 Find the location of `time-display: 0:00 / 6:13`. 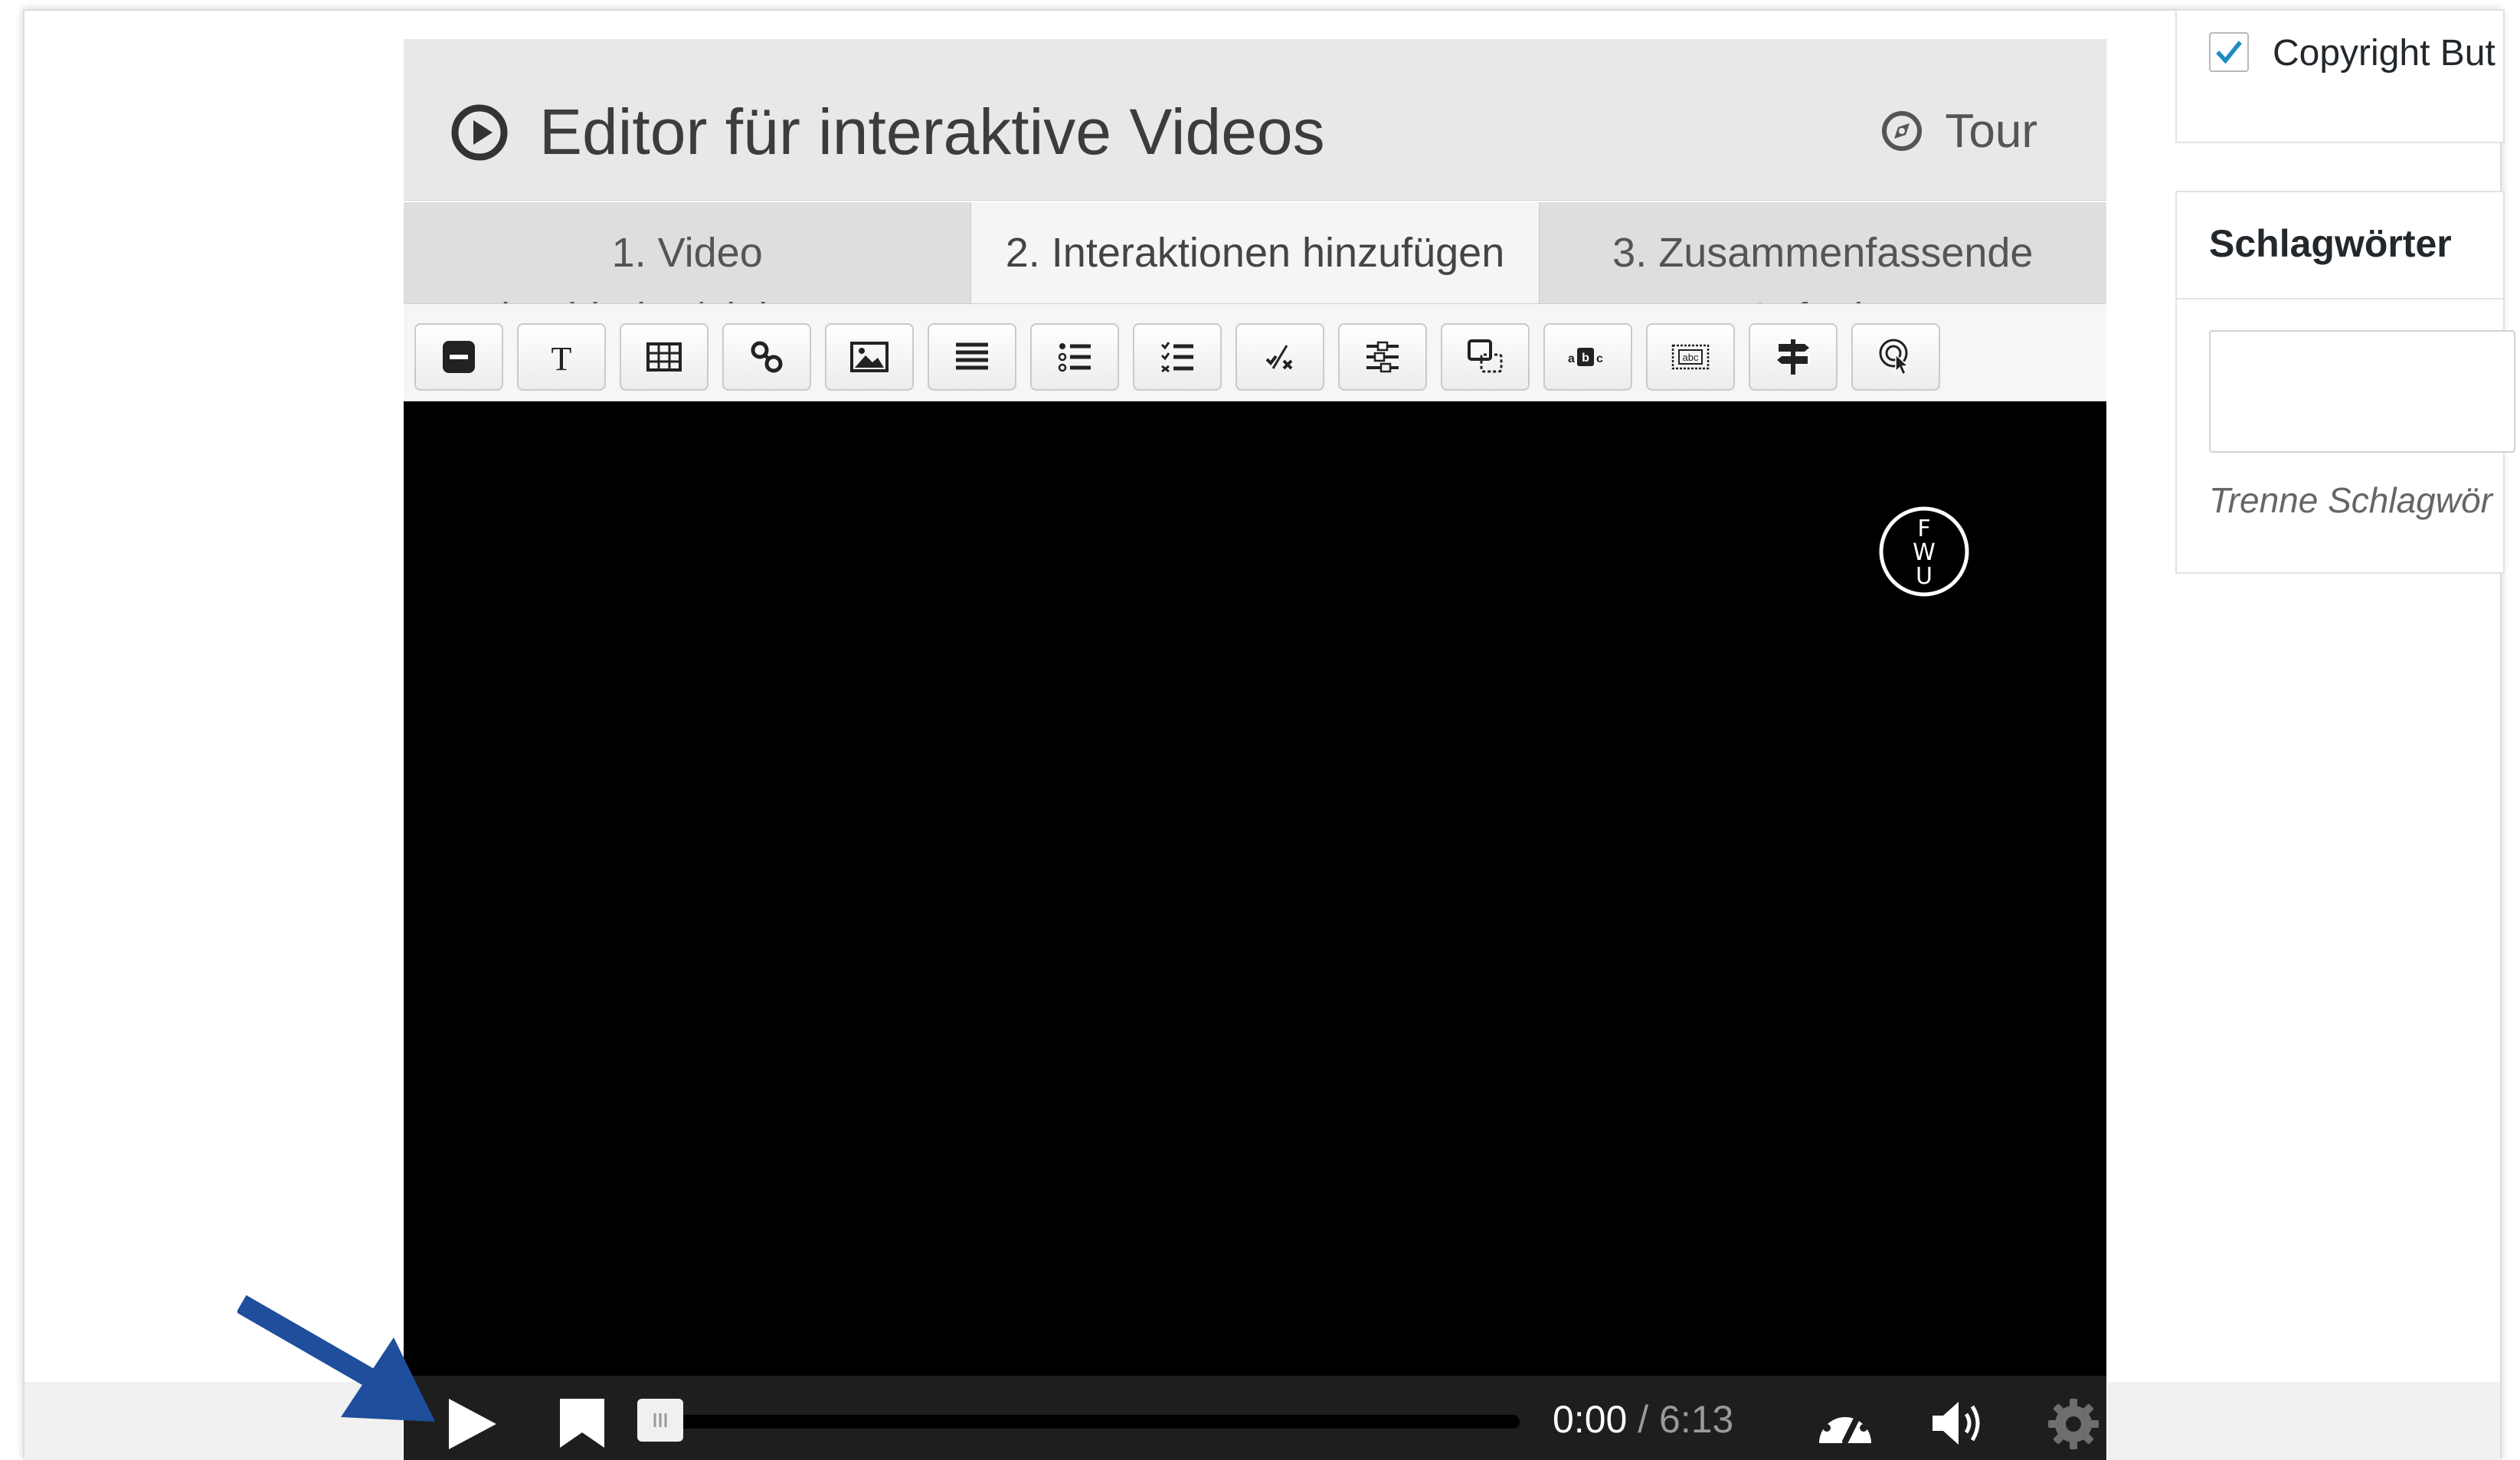

time-display: 0:00 / 6:13 is located at coordinates (1643, 1419).